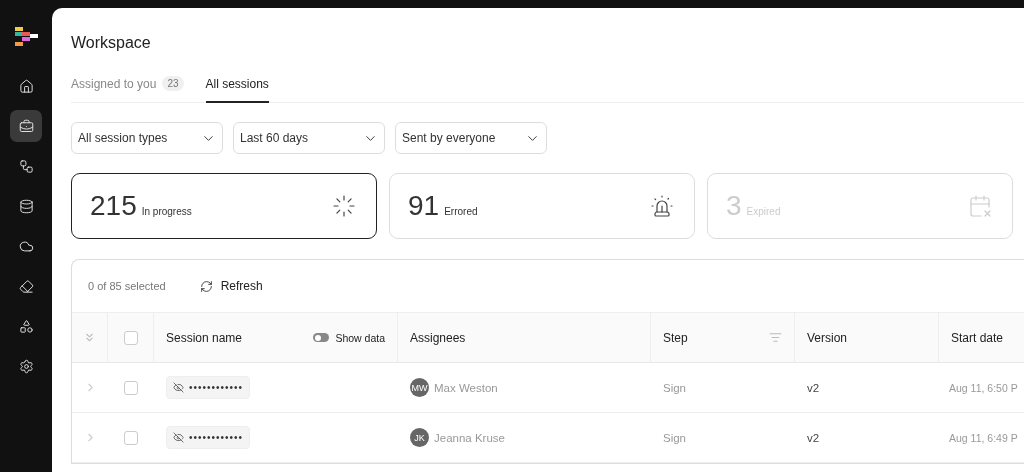 Image resolution: width=1024 pixels, height=472 pixels. Describe the element at coordinates (127, 89) in the screenshot. I see `tab: Assigned to you 23` at that location.